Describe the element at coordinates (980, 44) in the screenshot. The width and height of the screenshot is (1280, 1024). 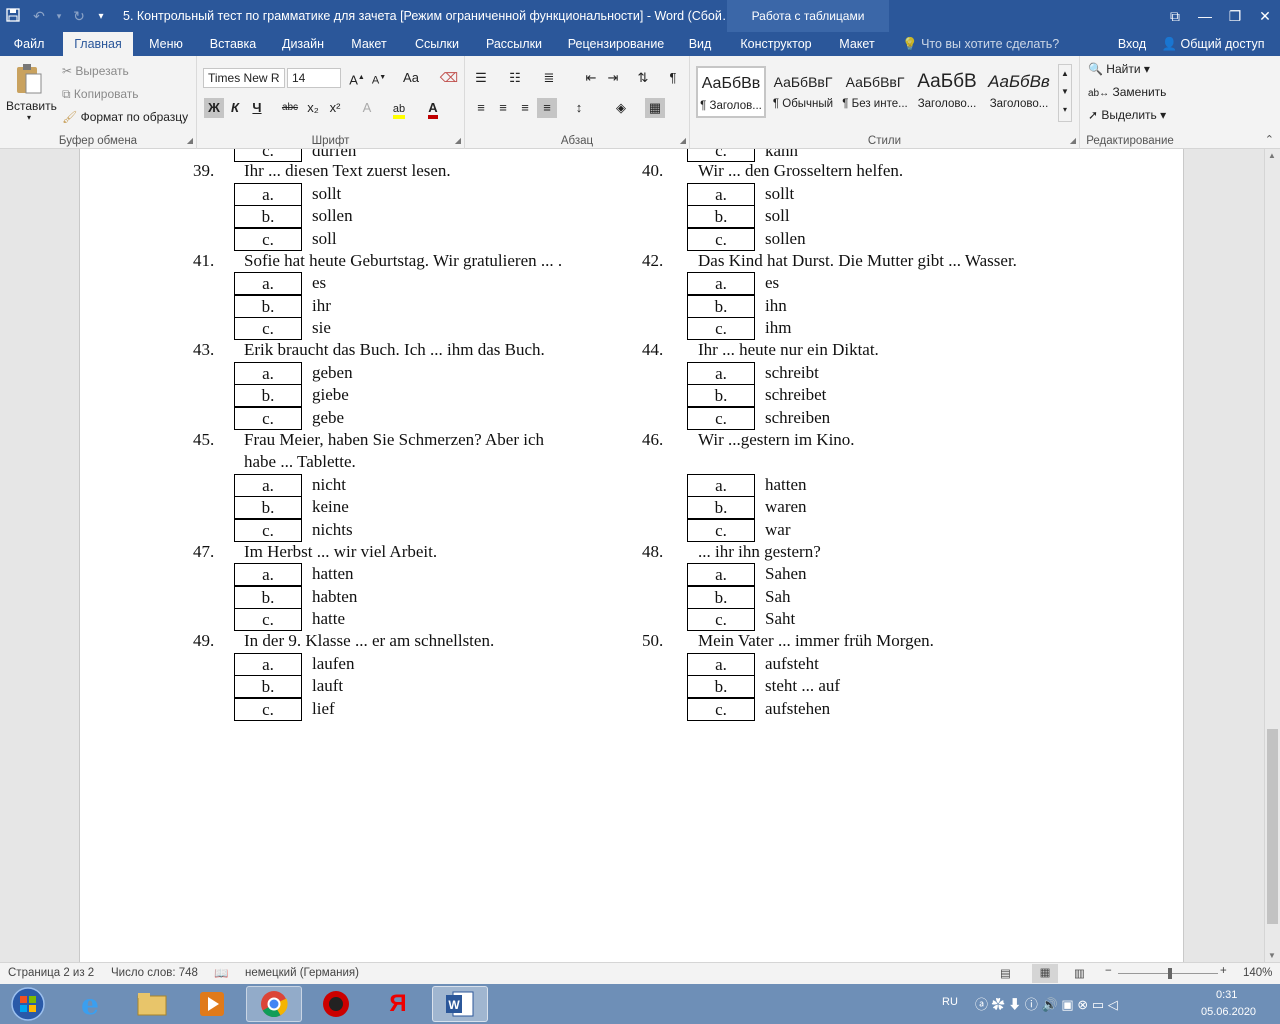
I see `tell-me-box: 💡 Что вы хотите сделать?` at that location.